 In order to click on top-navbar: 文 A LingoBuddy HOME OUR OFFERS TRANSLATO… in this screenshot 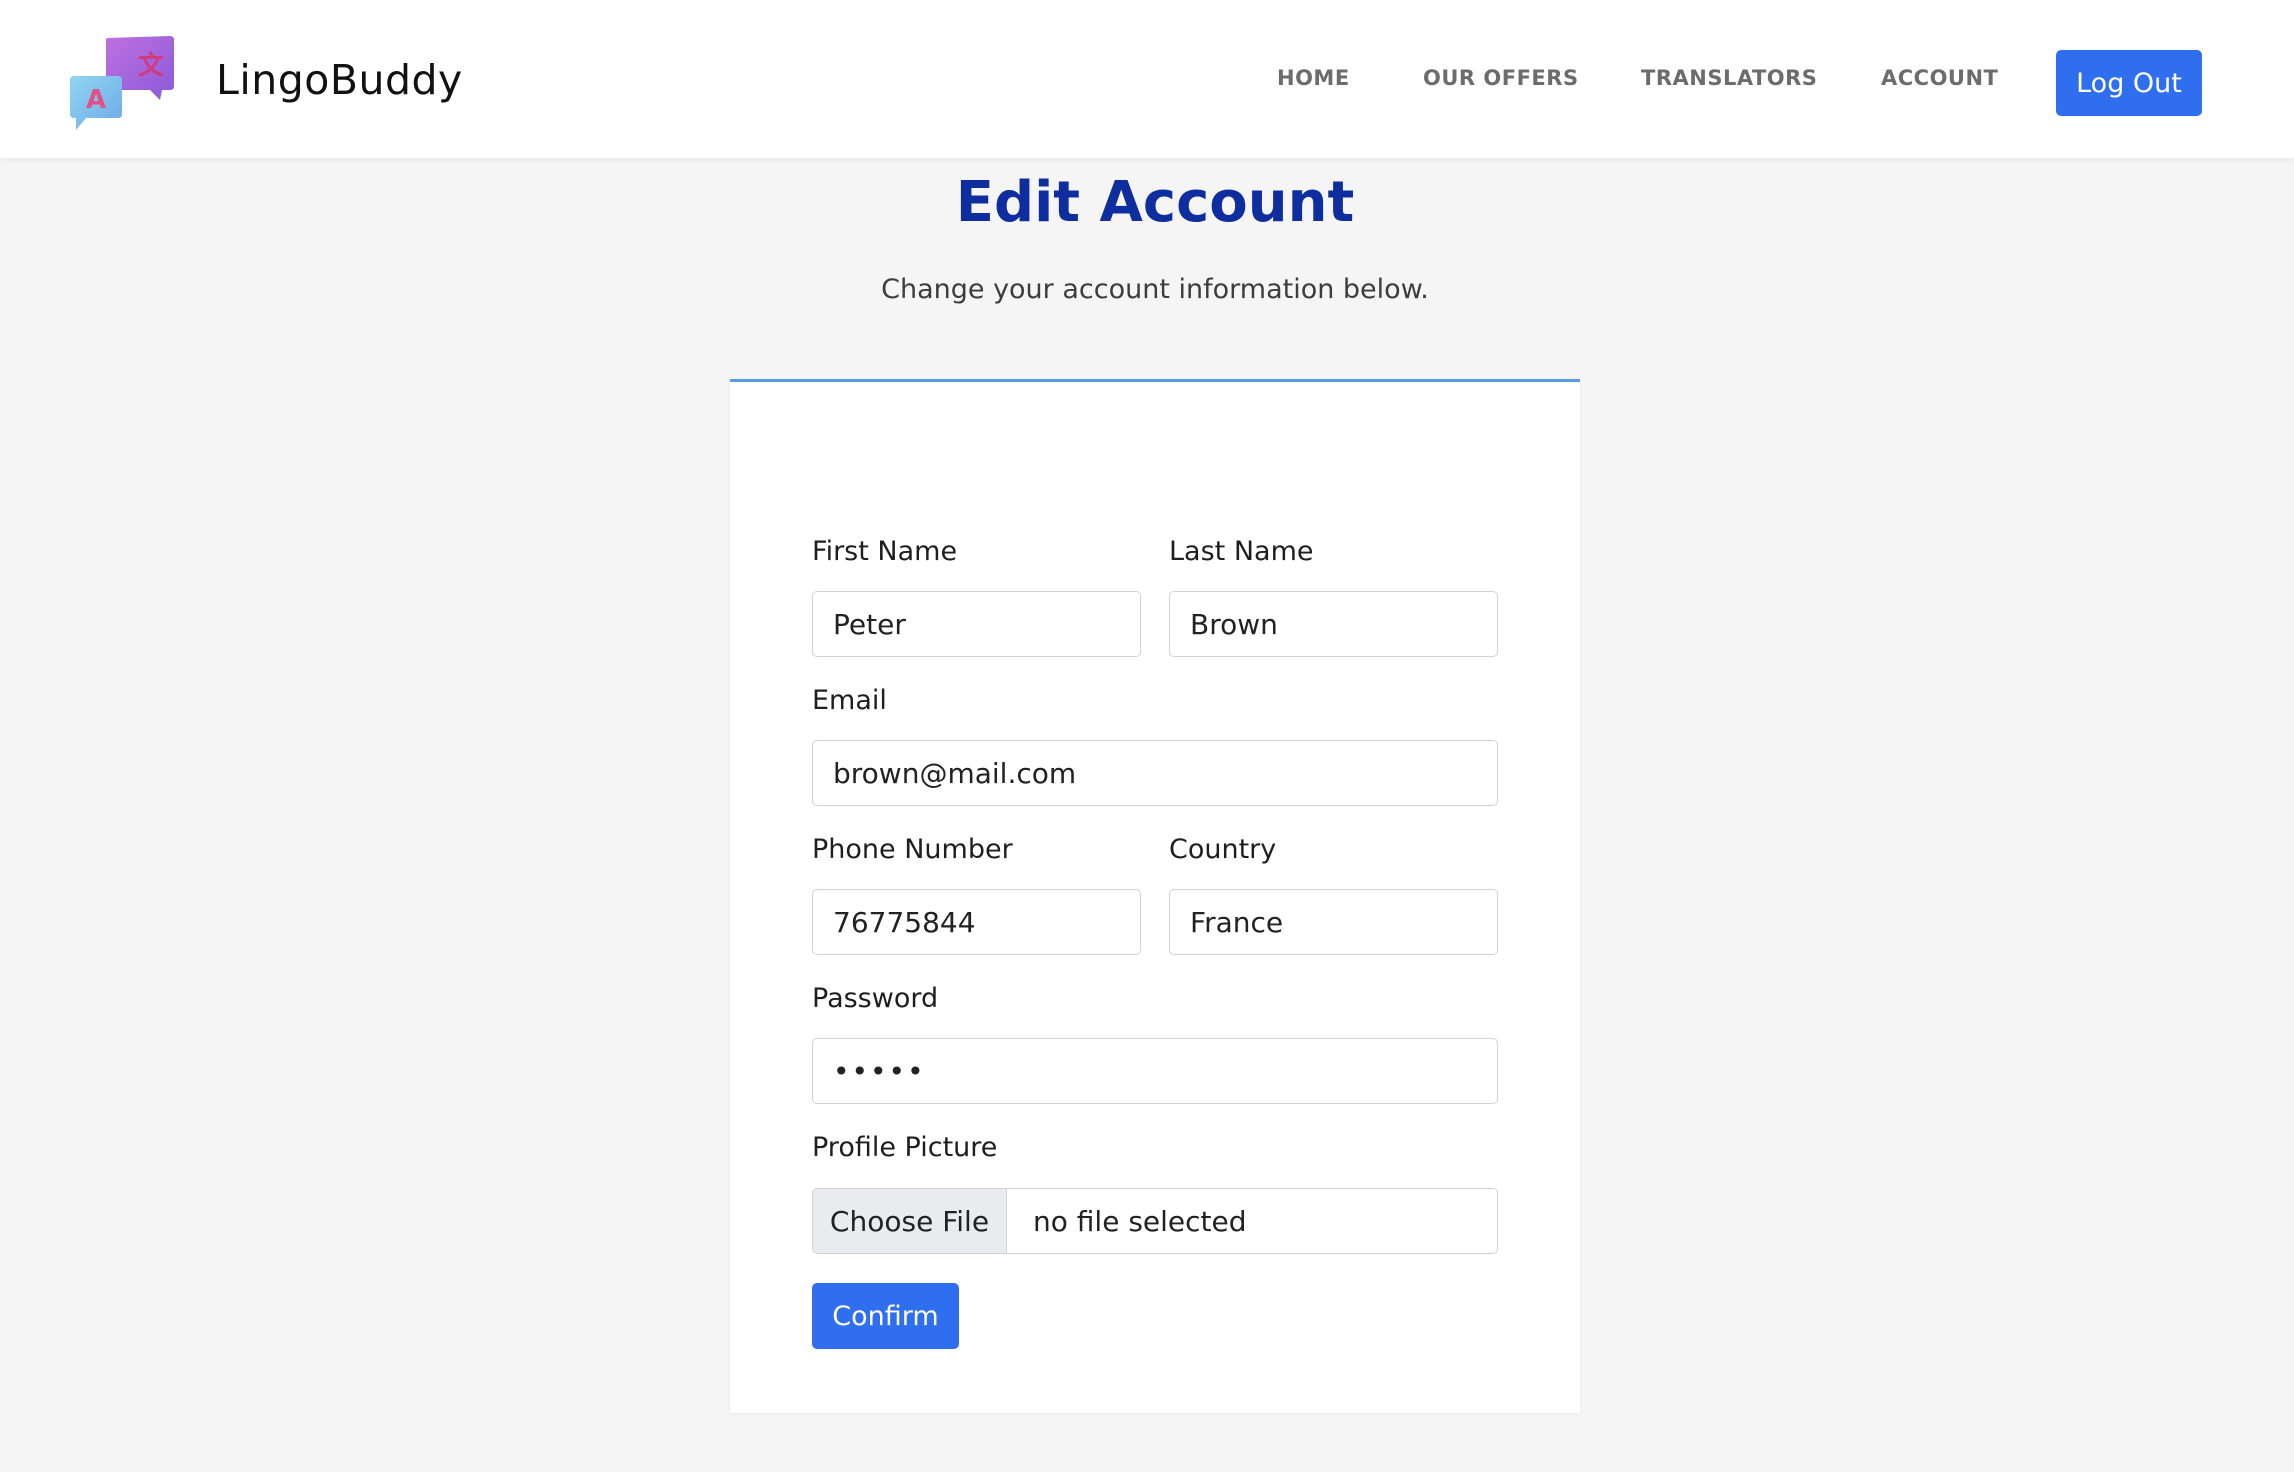, I will do `click(1147, 79)`.